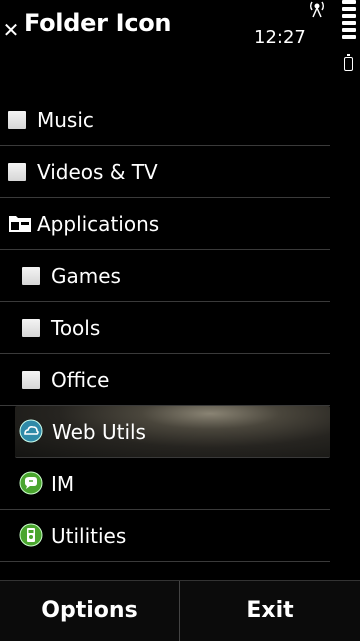  Describe the element at coordinates (98, 224) in the screenshot. I see `list-item-label: Applications` at that location.